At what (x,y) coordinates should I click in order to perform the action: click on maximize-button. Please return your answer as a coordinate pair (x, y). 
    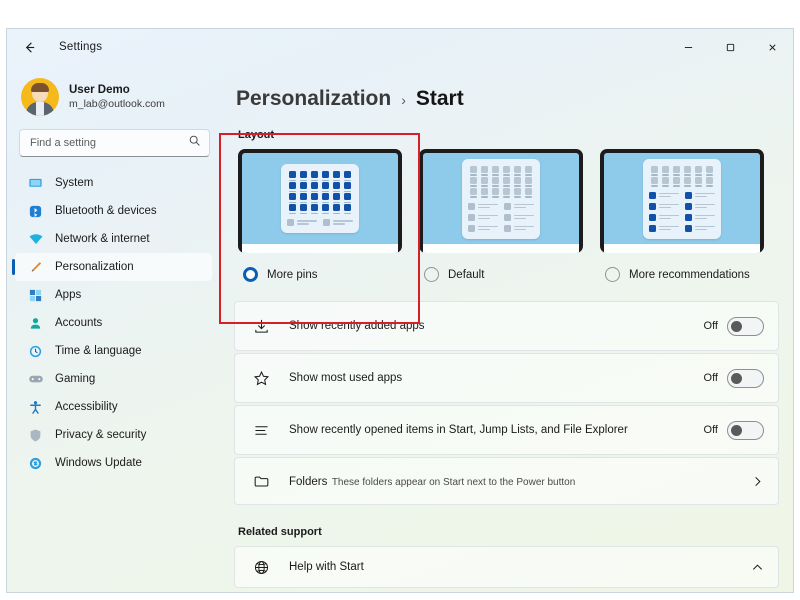
    Looking at the image, I should click on (730, 47).